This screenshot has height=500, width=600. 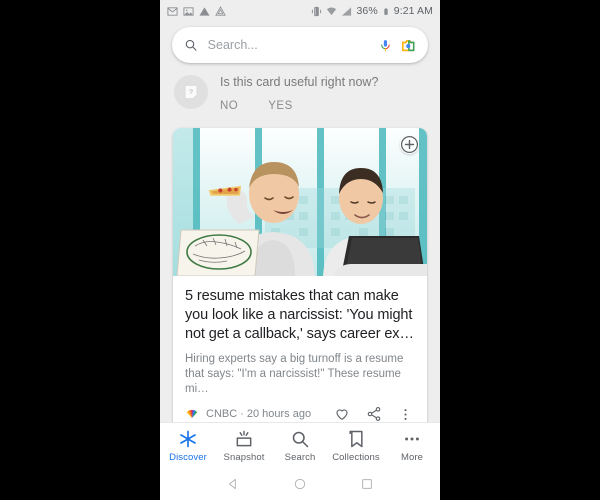 I want to click on back-triangle-icon, so click(x=233, y=484).